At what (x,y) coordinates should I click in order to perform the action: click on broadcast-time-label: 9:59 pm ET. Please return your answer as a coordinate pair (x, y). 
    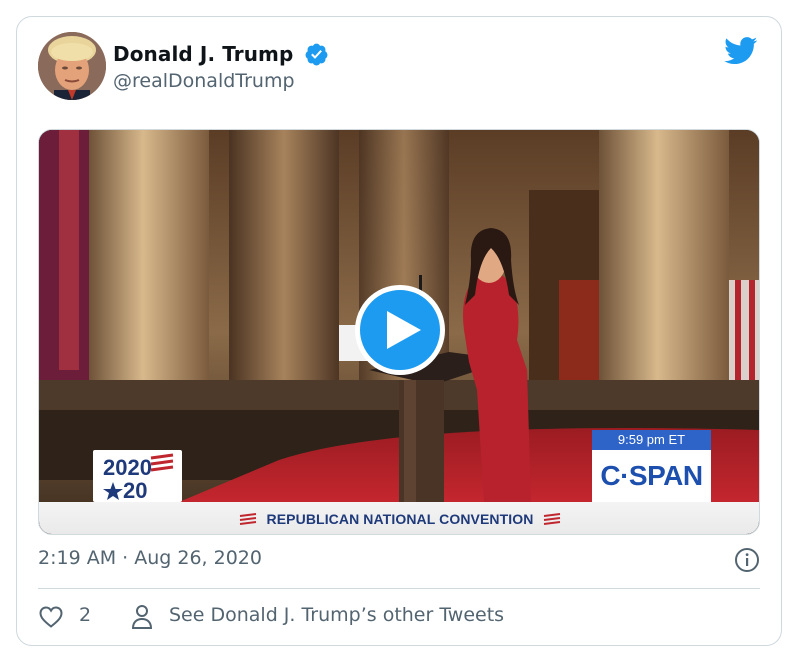
    Looking at the image, I should click on (651, 440).